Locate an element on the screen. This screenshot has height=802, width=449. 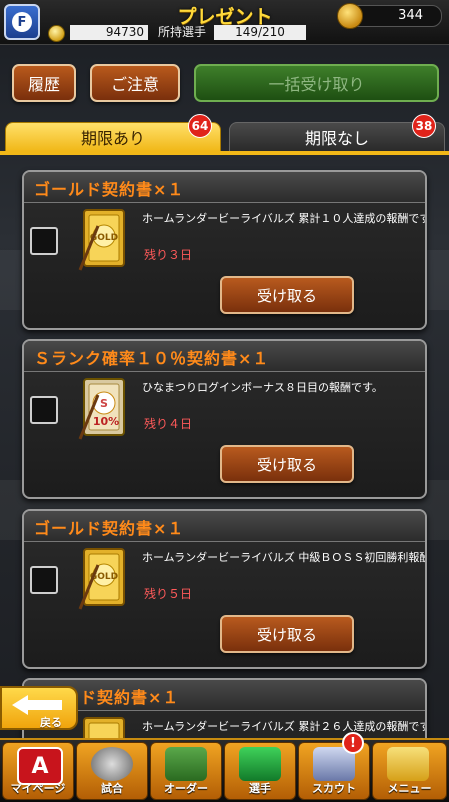
bottom-nav: A マイページ 試合 オーダー 選手 スカウト メニュー is located at coordinates (224, 770).